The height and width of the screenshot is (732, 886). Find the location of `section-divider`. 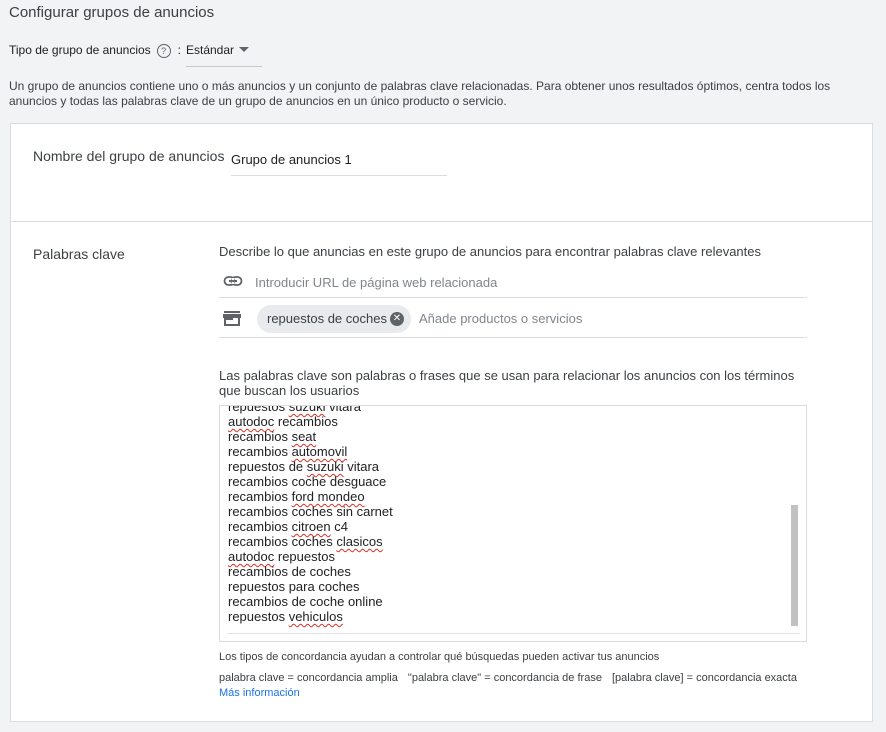

section-divider is located at coordinates (441, 221).